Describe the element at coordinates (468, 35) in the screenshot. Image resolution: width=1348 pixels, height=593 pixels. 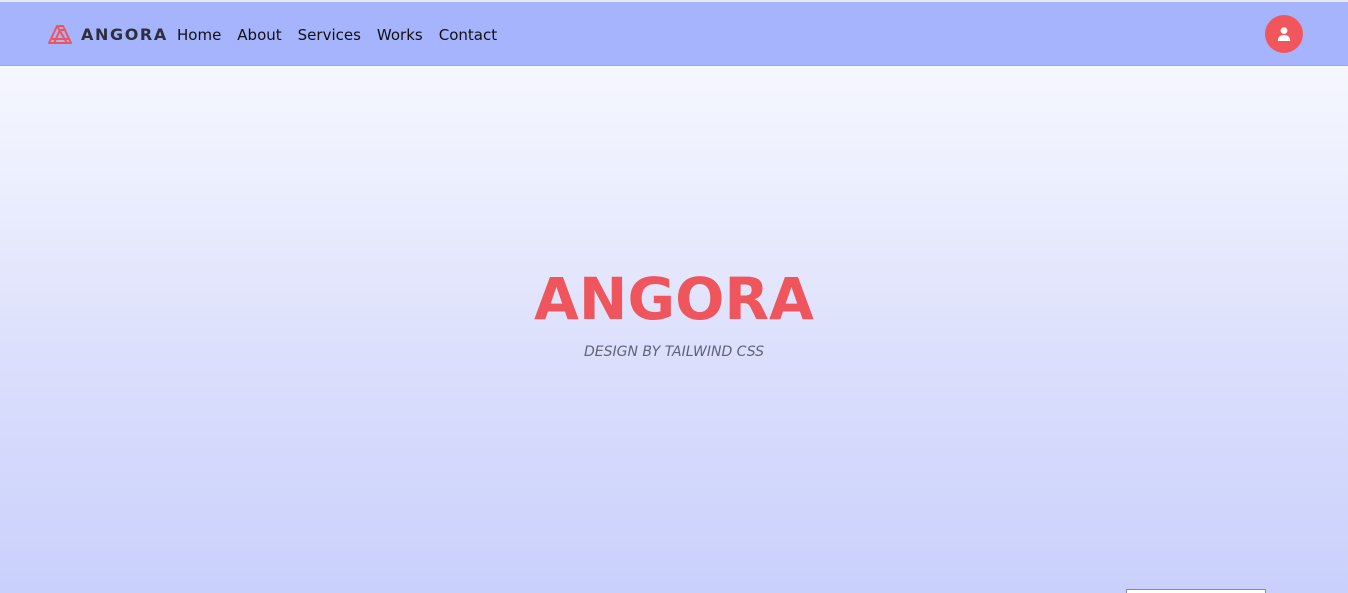
I see `nav-link-contact: Contact` at that location.